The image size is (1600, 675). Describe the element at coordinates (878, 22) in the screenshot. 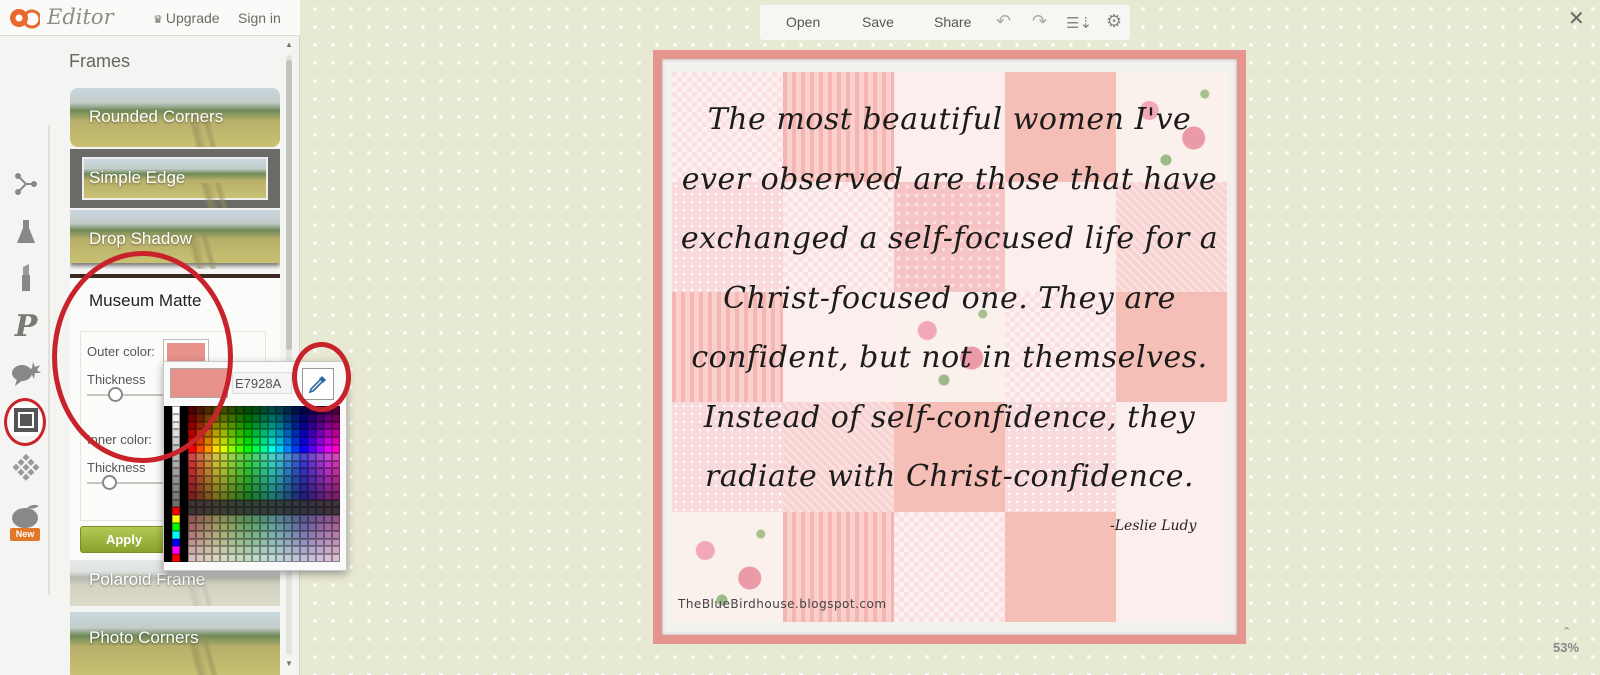

I see `save-button: Save` at that location.